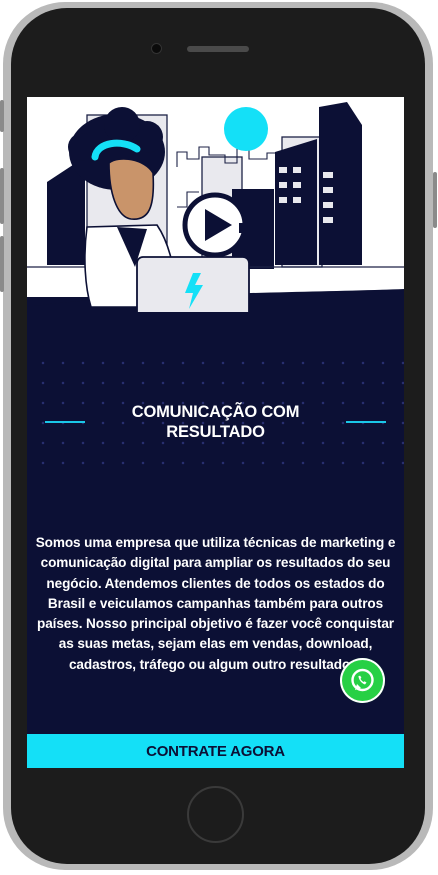 The width and height of the screenshot is (438, 875). Describe the element at coordinates (2, 196) in the screenshot. I see `phone-side-button-left-mid` at that location.